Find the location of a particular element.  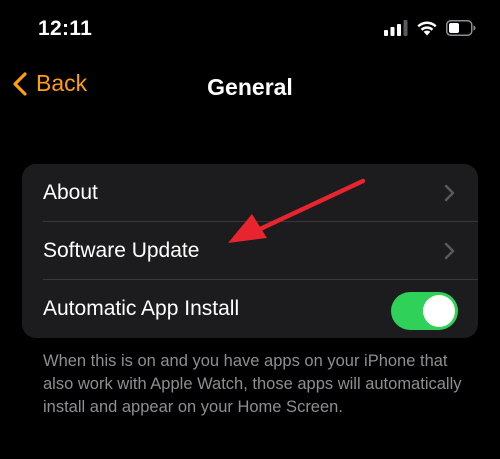

row-automatic-app-install: Automatic App Install is located at coordinates (250, 309).